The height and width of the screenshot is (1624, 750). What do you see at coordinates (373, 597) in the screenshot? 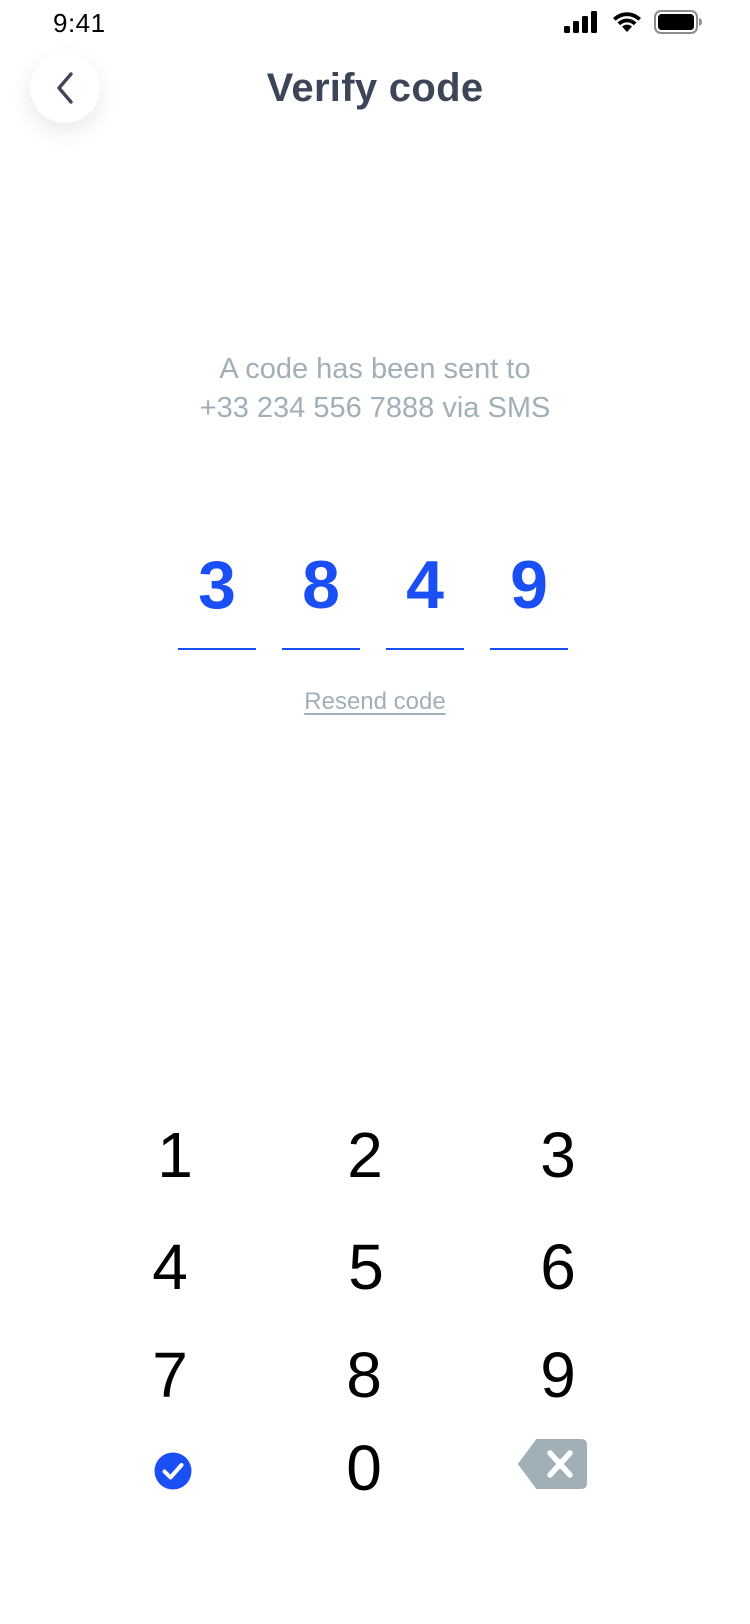
I see `verification-code-input: 3 8 4 9` at bounding box center [373, 597].